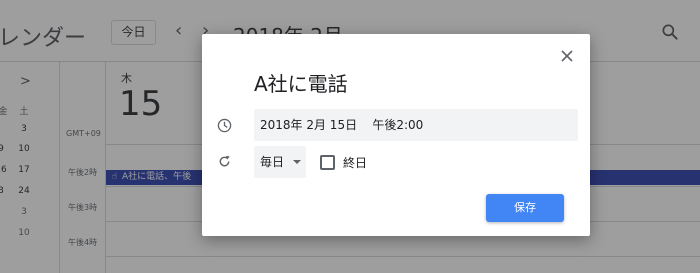 This screenshot has width=700, height=273. What do you see at coordinates (272, 162) in the screenshot?
I see `repeat-select-value: 毎日` at bounding box center [272, 162].